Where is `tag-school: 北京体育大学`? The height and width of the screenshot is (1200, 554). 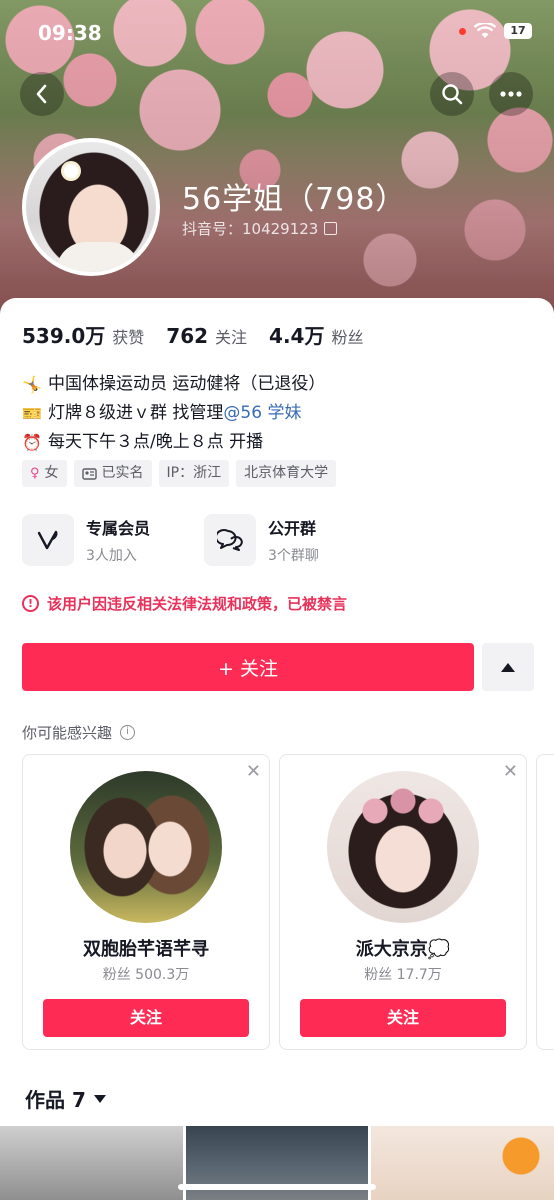
tag-school: 北京体育大学 is located at coordinates (286, 473).